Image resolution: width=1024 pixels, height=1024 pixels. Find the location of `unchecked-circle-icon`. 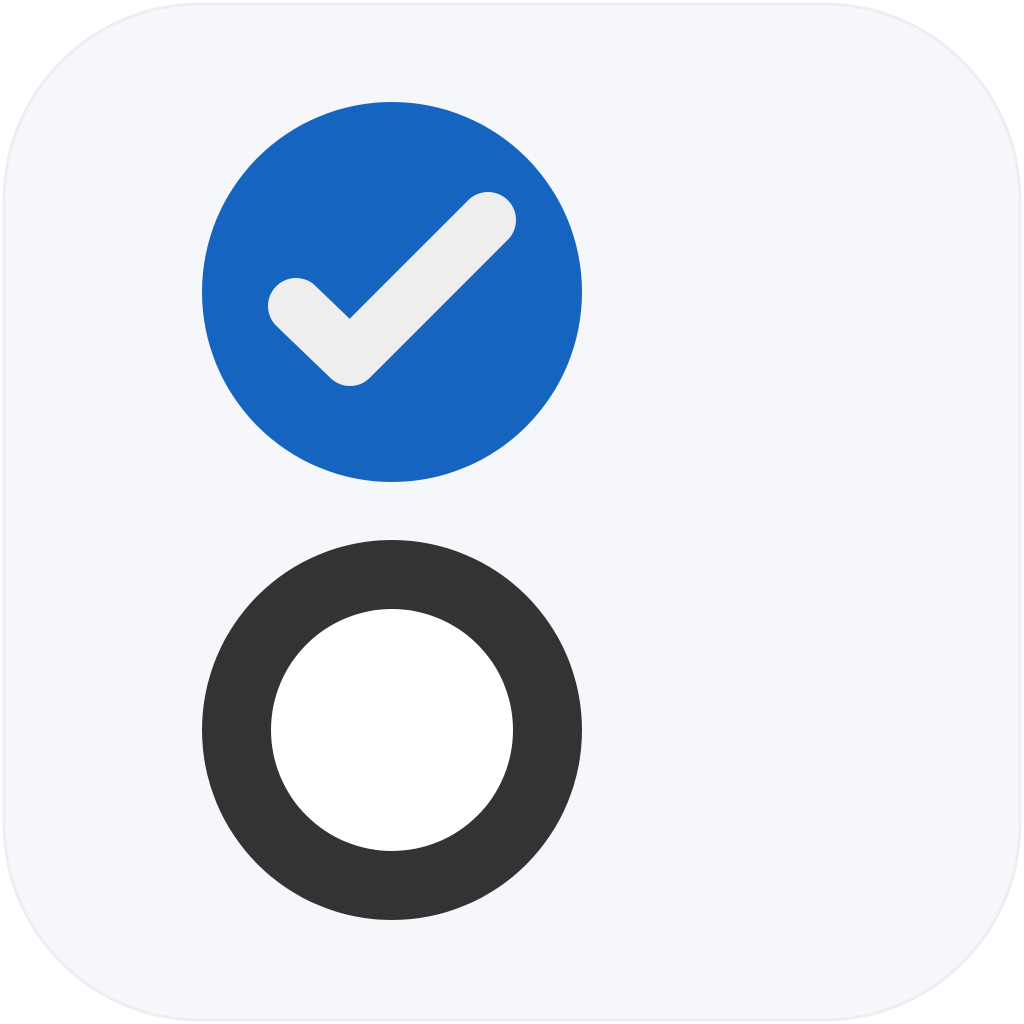

unchecked-circle-icon is located at coordinates (392, 730).